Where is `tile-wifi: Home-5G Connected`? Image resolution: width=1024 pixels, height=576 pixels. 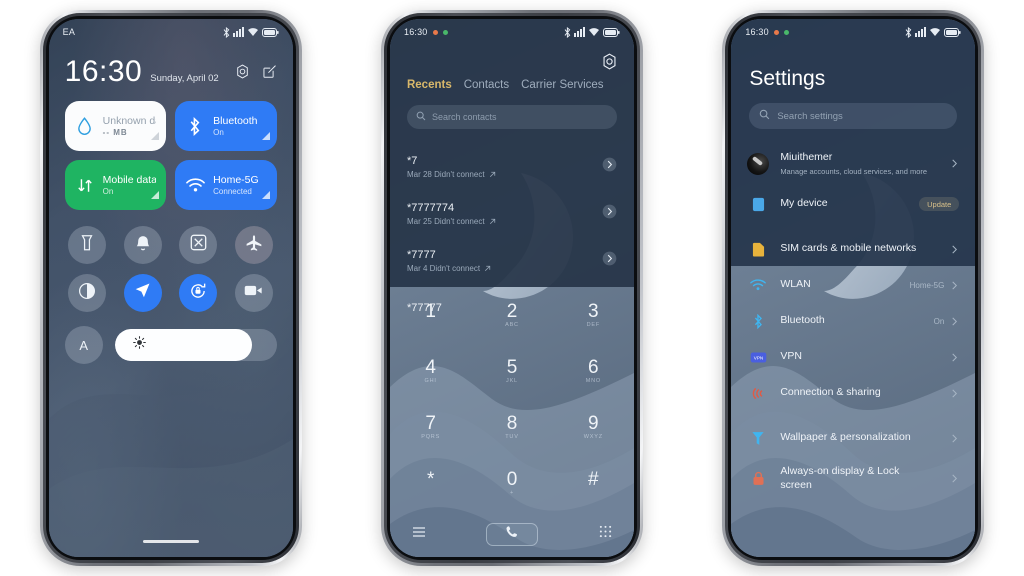
tile-wifi: Home-5G Connected is located at coordinates (226, 185).